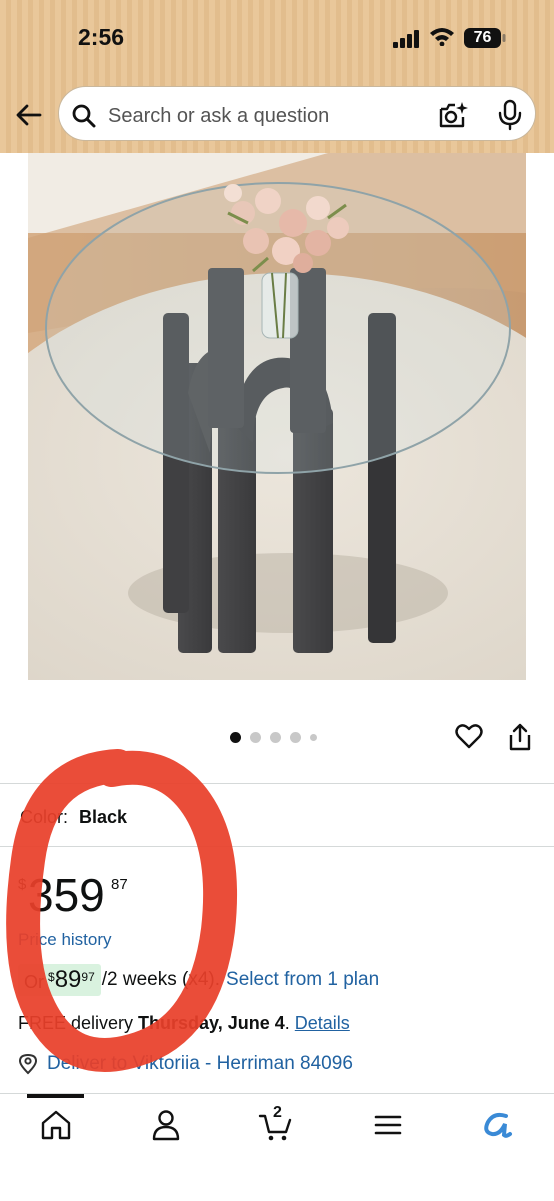 The height and width of the screenshot is (1201, 554). Describe the element at coordinates (302, 980) in the screenshot. I see `select-plan-link: Select from 1 plan` at that location.